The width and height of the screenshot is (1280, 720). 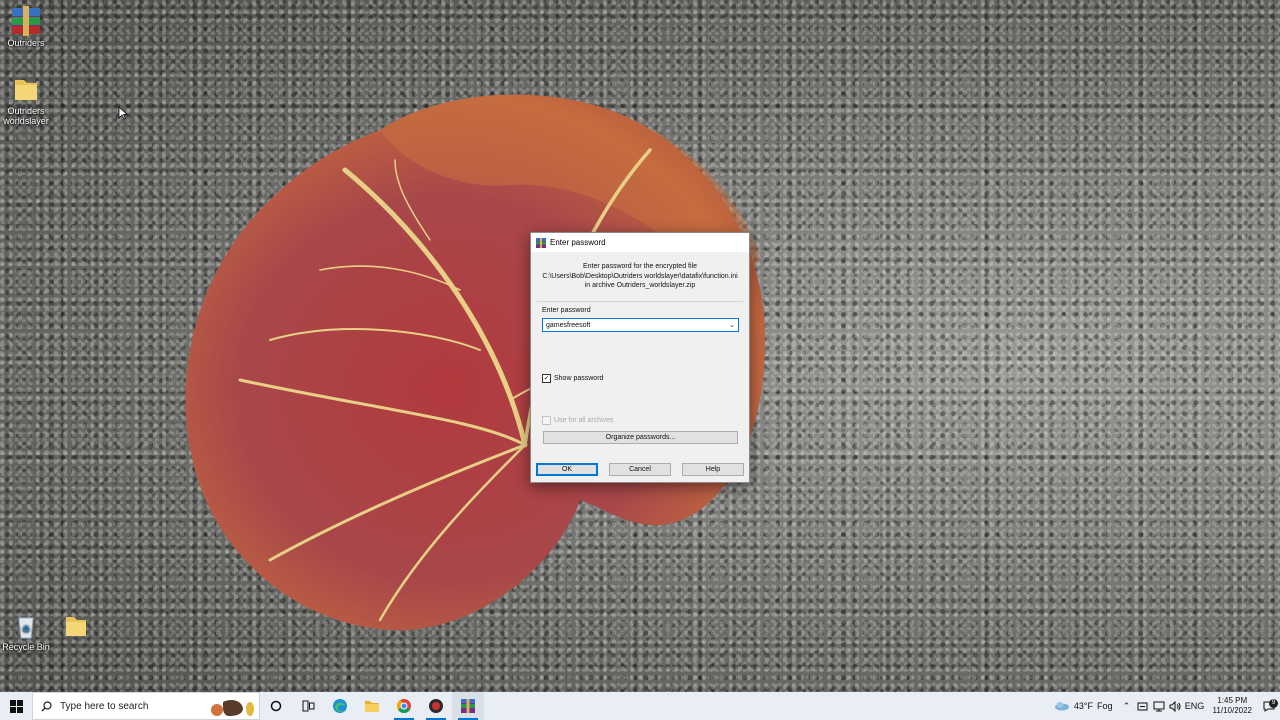 I want to click on show-password-checkbox: ✓ Show password, so click(x=572, y=378).